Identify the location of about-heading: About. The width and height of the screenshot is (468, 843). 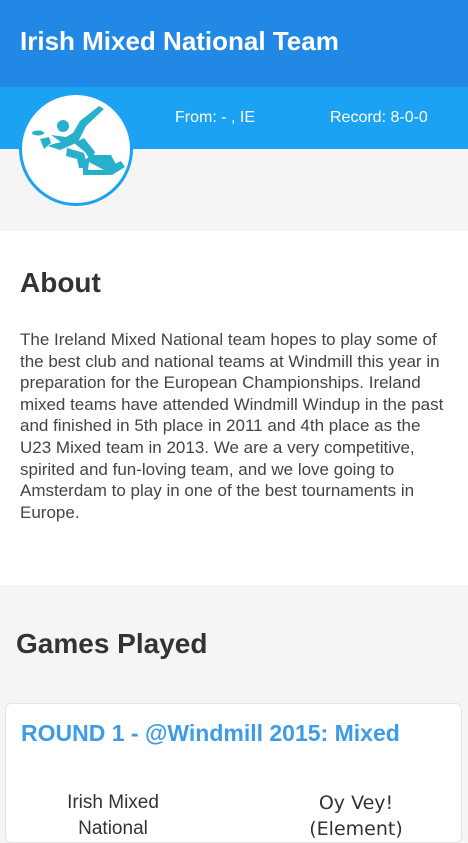
(60, 282).